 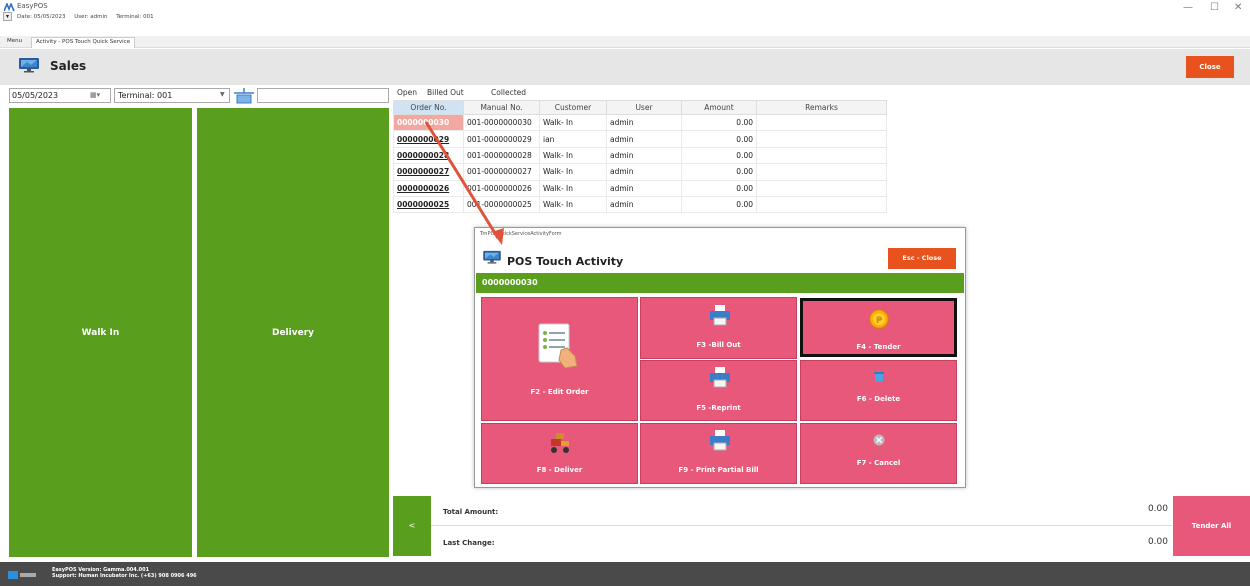 What do you see at coordinates (879, 377) in the screenshot?
I see `trash-icon` at bounding box center [879, 377].